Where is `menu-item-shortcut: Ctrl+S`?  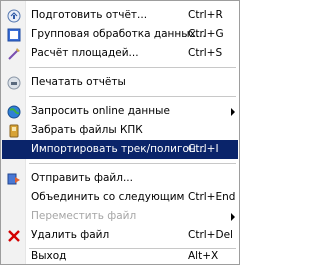
menu-item-shortcut: Ctrl+S is located at coordinates (205, 53).